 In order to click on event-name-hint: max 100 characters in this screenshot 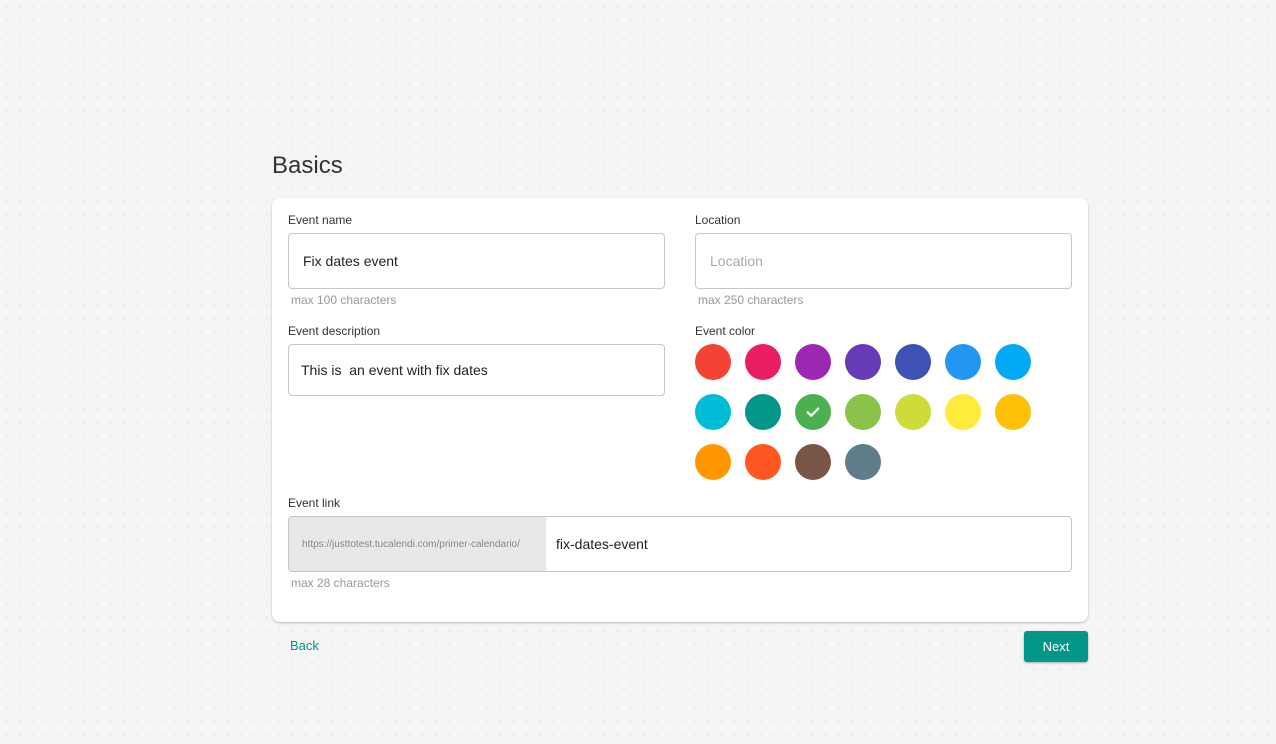, I will do `click(344, 300)`.